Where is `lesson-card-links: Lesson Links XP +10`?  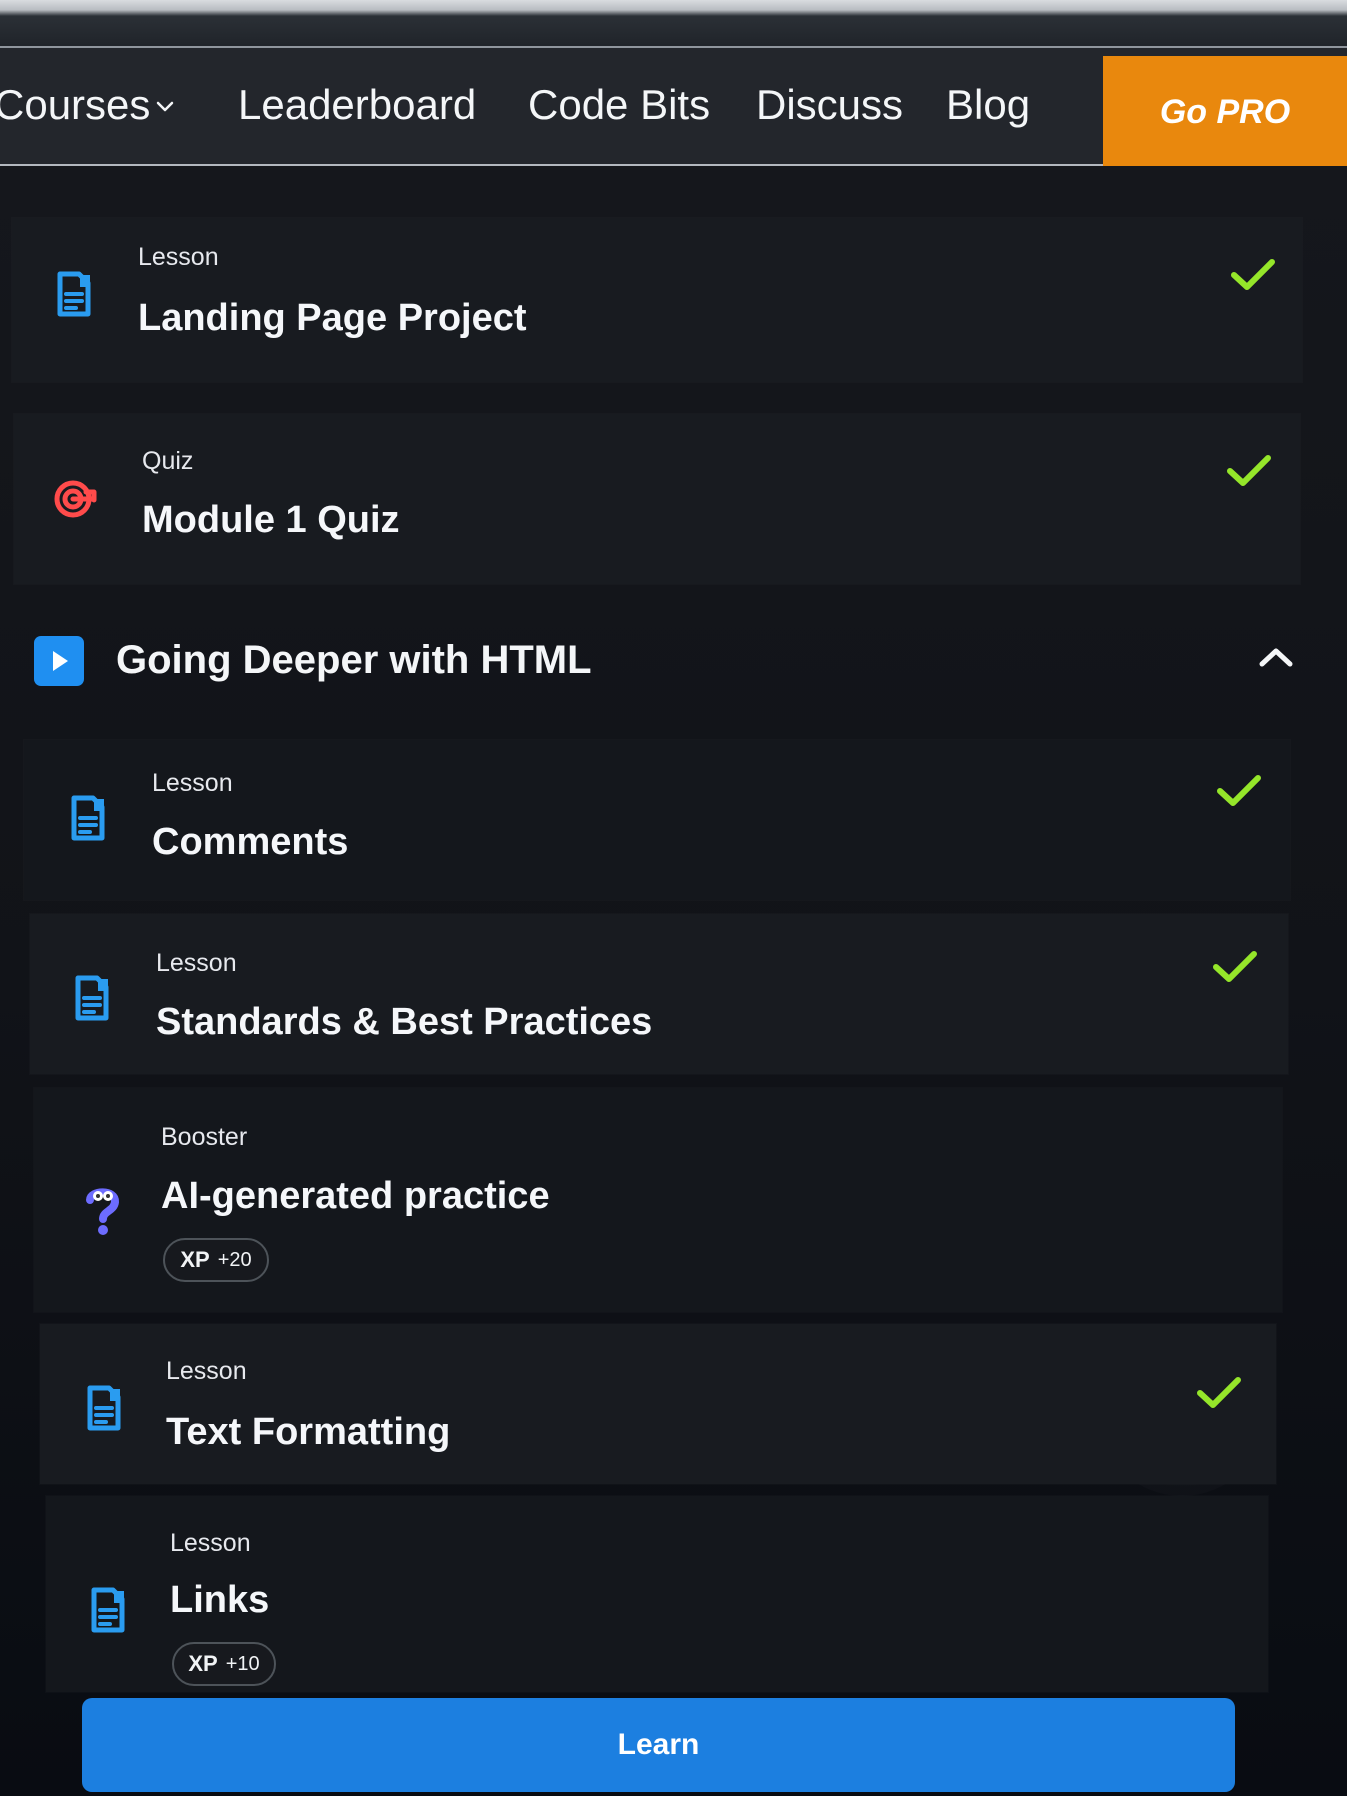
lesson-card-links: Lesson Links XP +10 is located at coordinates (657, 1594).